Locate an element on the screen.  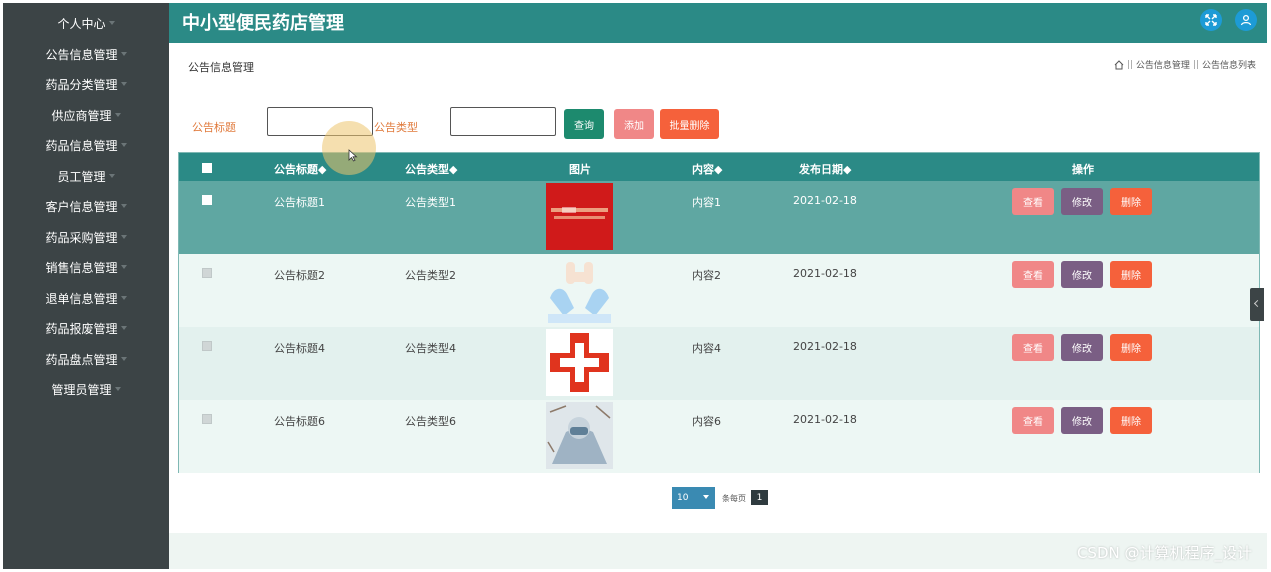
cell-content: 内容1 is located at coordinates (706, 202).